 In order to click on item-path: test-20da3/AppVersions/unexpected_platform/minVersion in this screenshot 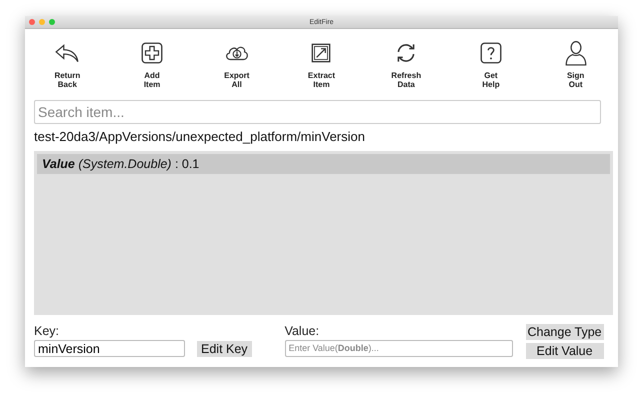, I will do `click(200, 136)`.